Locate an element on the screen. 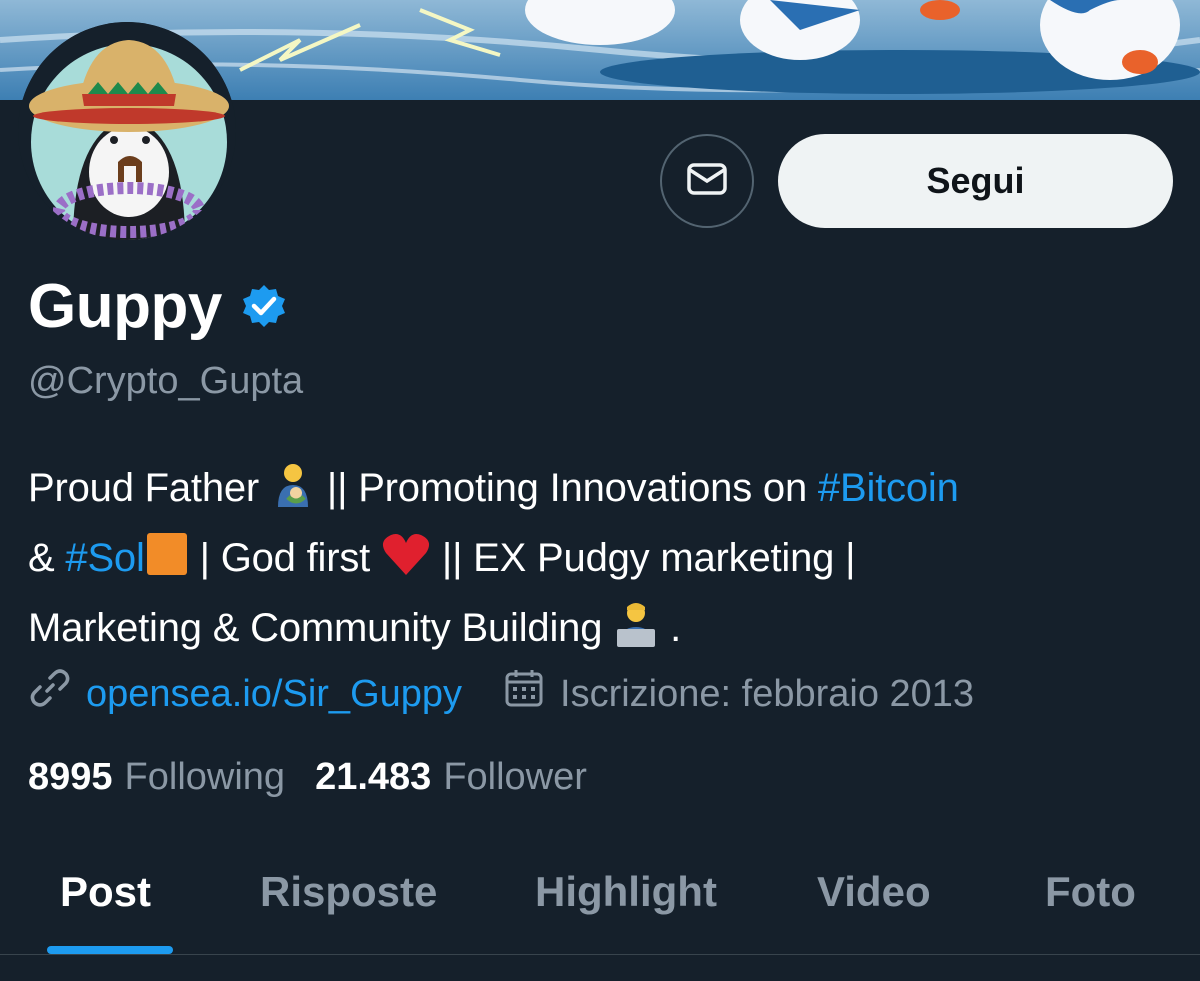 The image size is (1200, 981). tab-foto: Foto is located at coordinates (1090, 892).